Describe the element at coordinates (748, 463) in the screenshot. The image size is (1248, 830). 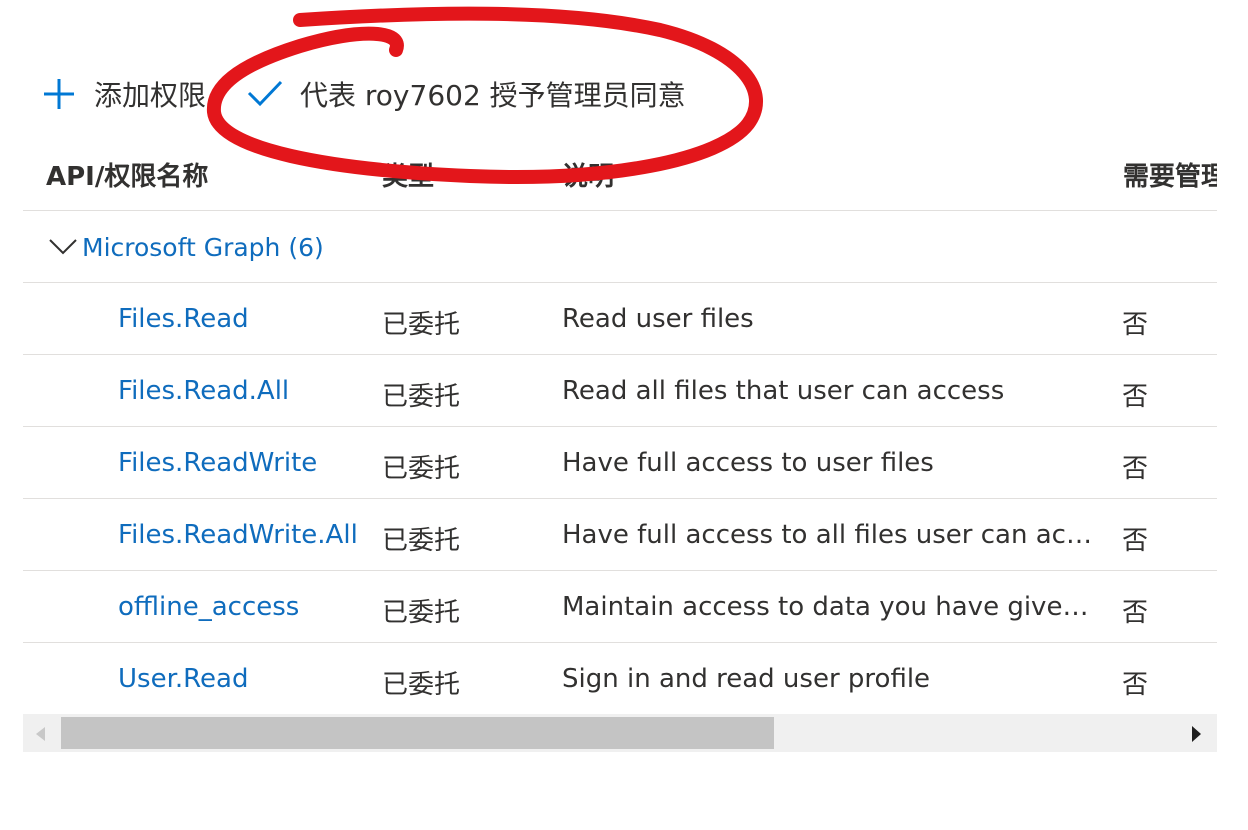
I see `permission-description: Have full access to user files` at that location.